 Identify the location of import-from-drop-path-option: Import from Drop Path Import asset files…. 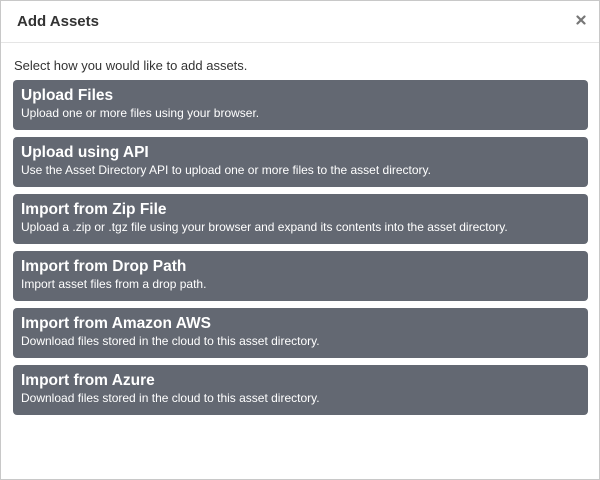
(300, 276).